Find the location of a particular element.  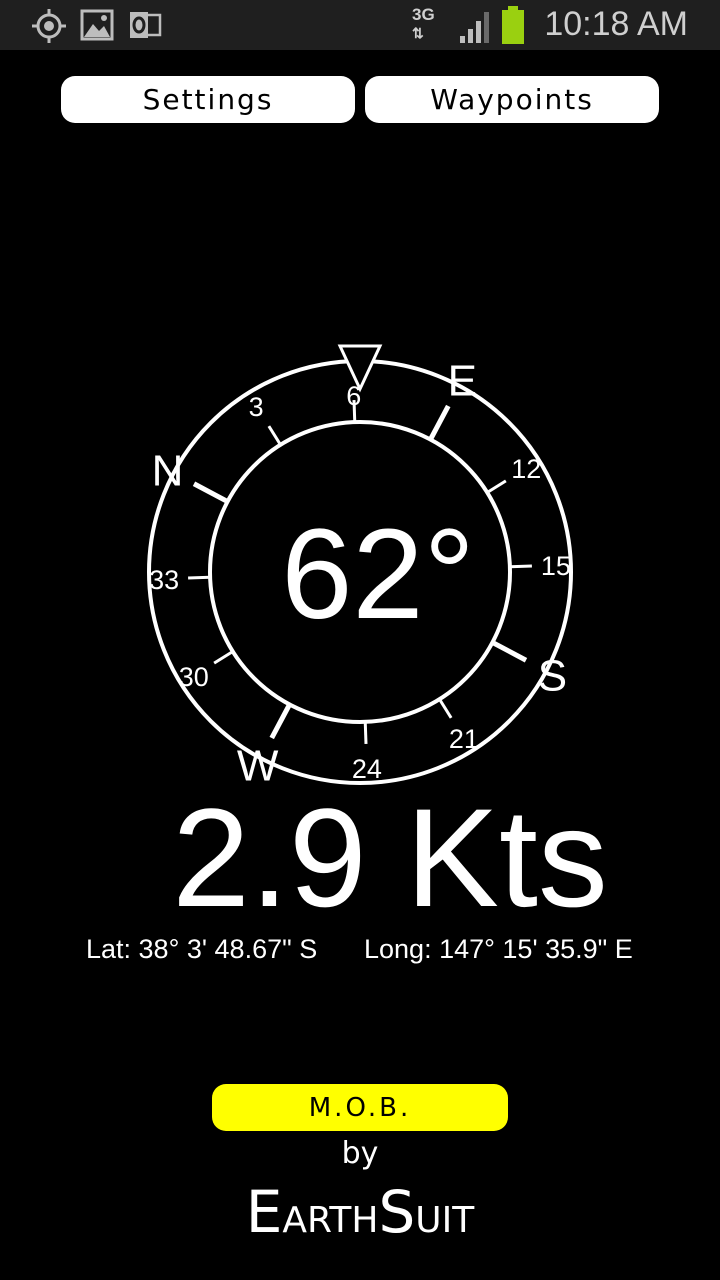

compass-degree-label: 15 is located at coordinates (556, 566).